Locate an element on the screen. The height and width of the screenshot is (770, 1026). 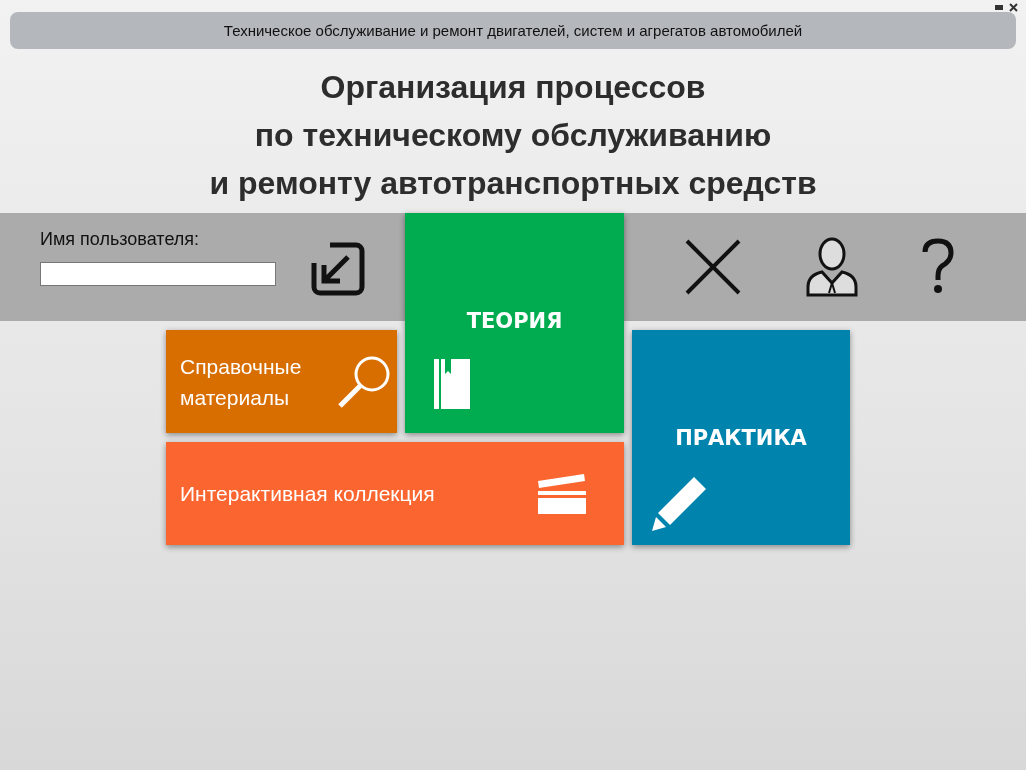
clapperboard-icon is located at coordinates (562, 493).